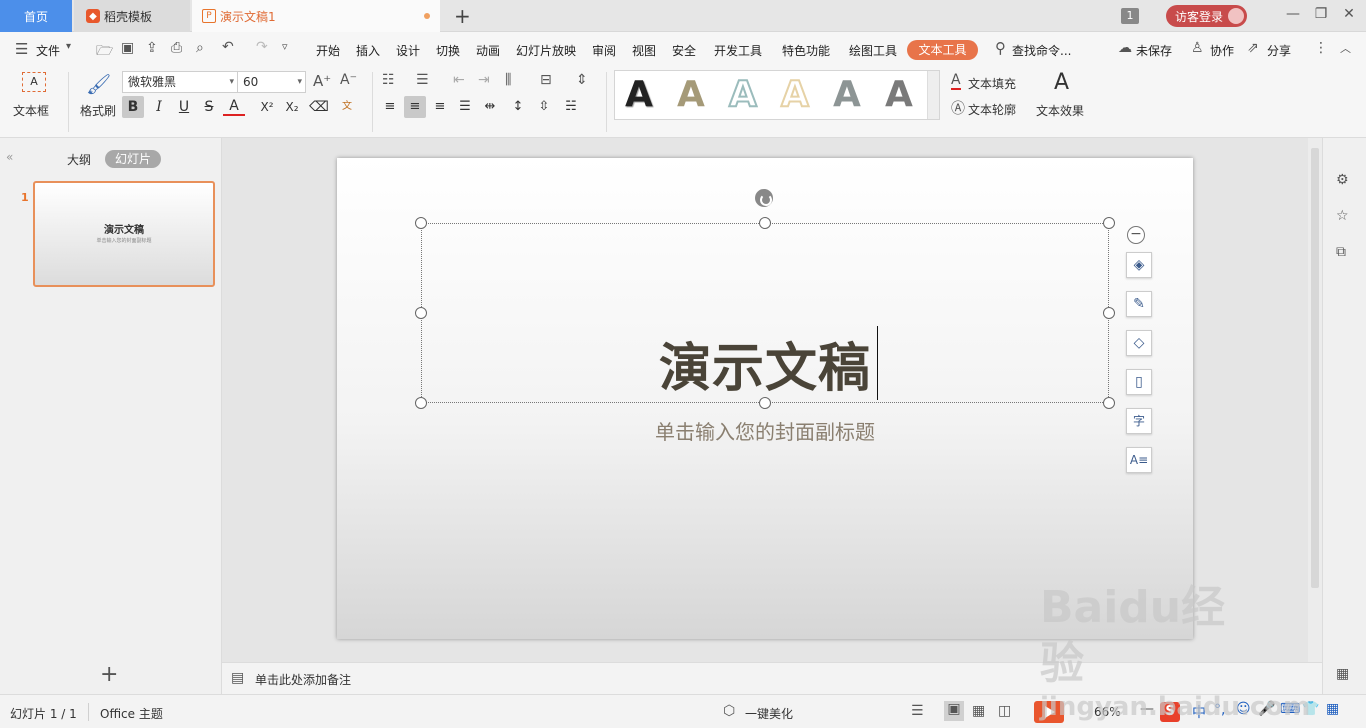 This screenshot has height=728, width=1366. What do you see at coordinates (1222, 50) in the screenshot?
I see `collaborate-button: 协作` at bounding box center [1222, 50].